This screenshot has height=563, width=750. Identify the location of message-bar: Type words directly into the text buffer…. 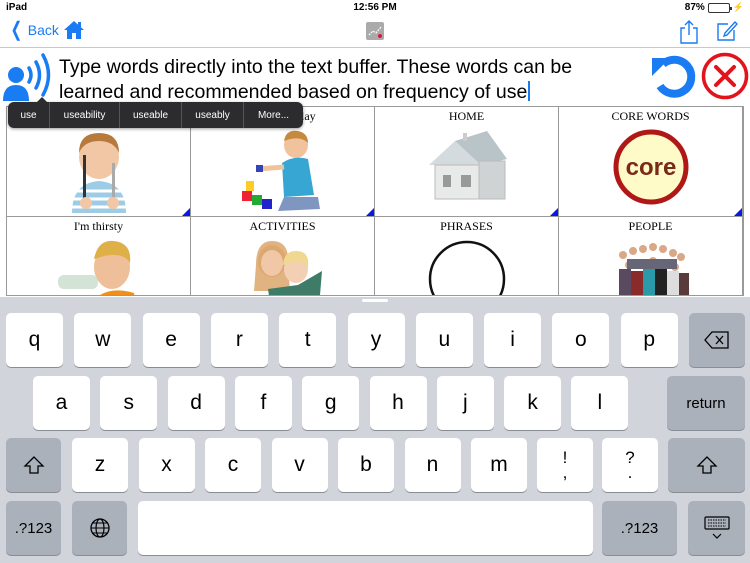
(375, 77).